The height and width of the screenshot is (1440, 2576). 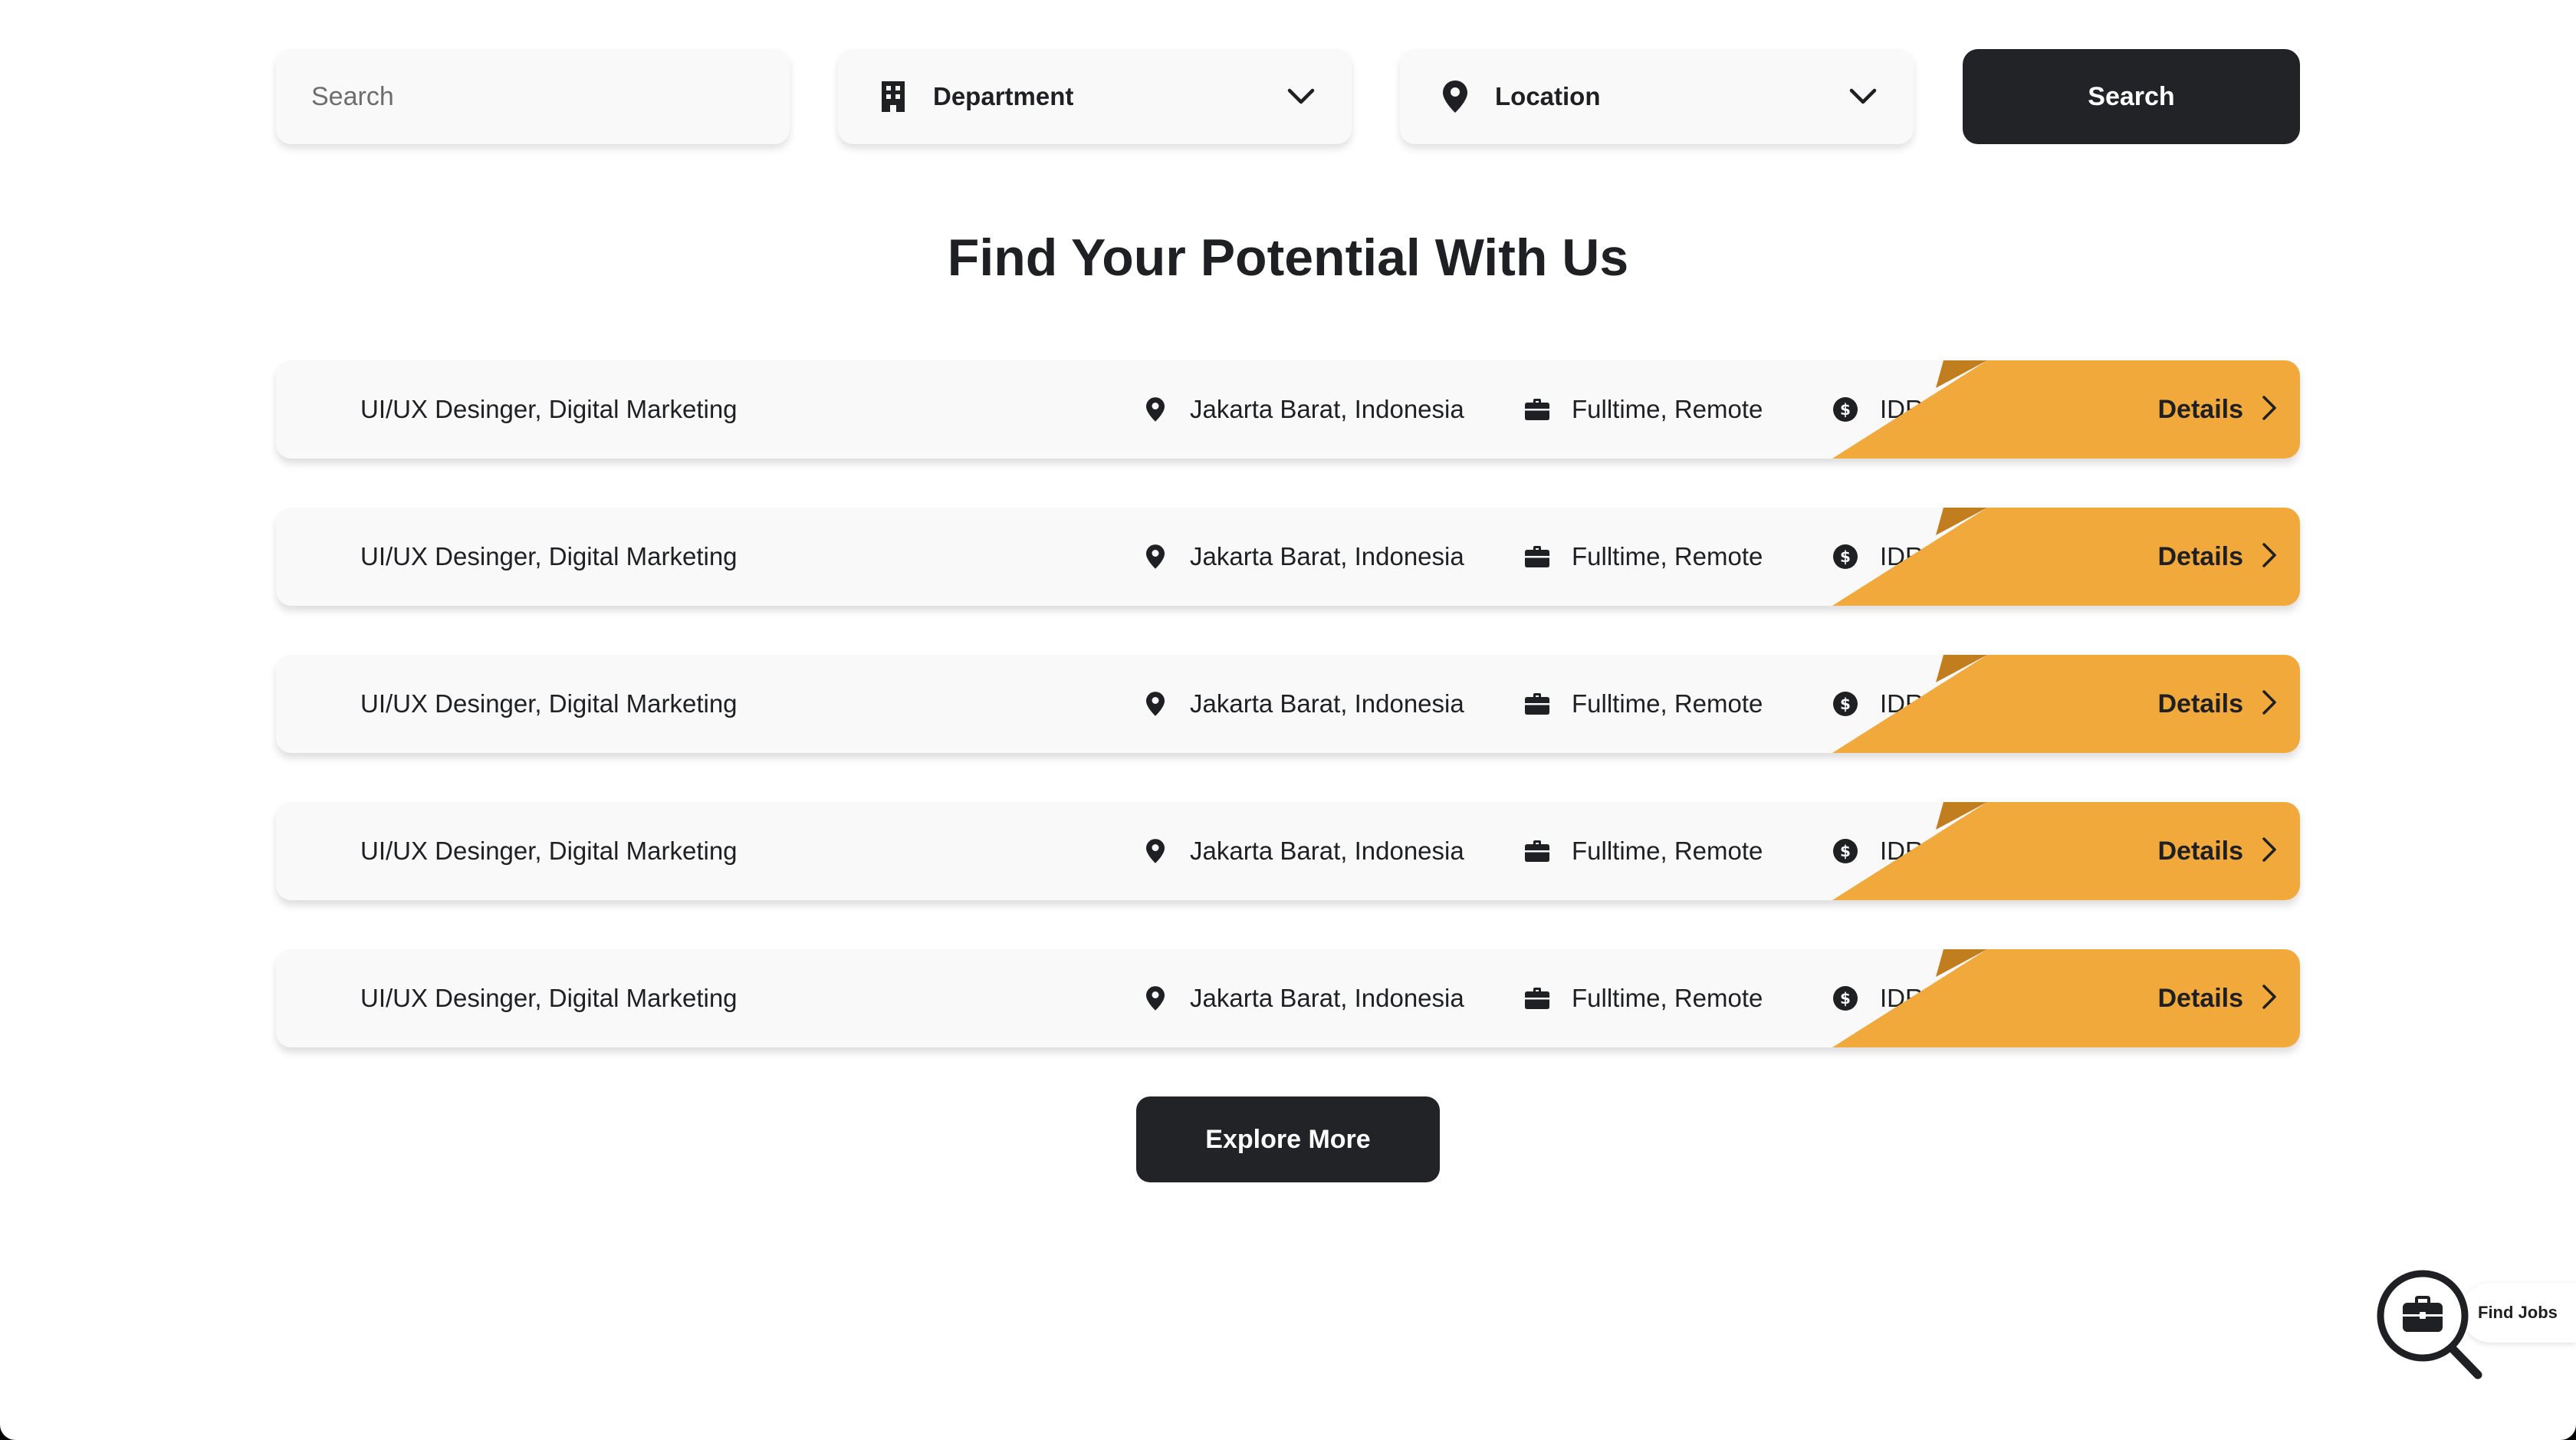 I want to click on explore-more-button: Explore More, so click(x=1288, y=1139).